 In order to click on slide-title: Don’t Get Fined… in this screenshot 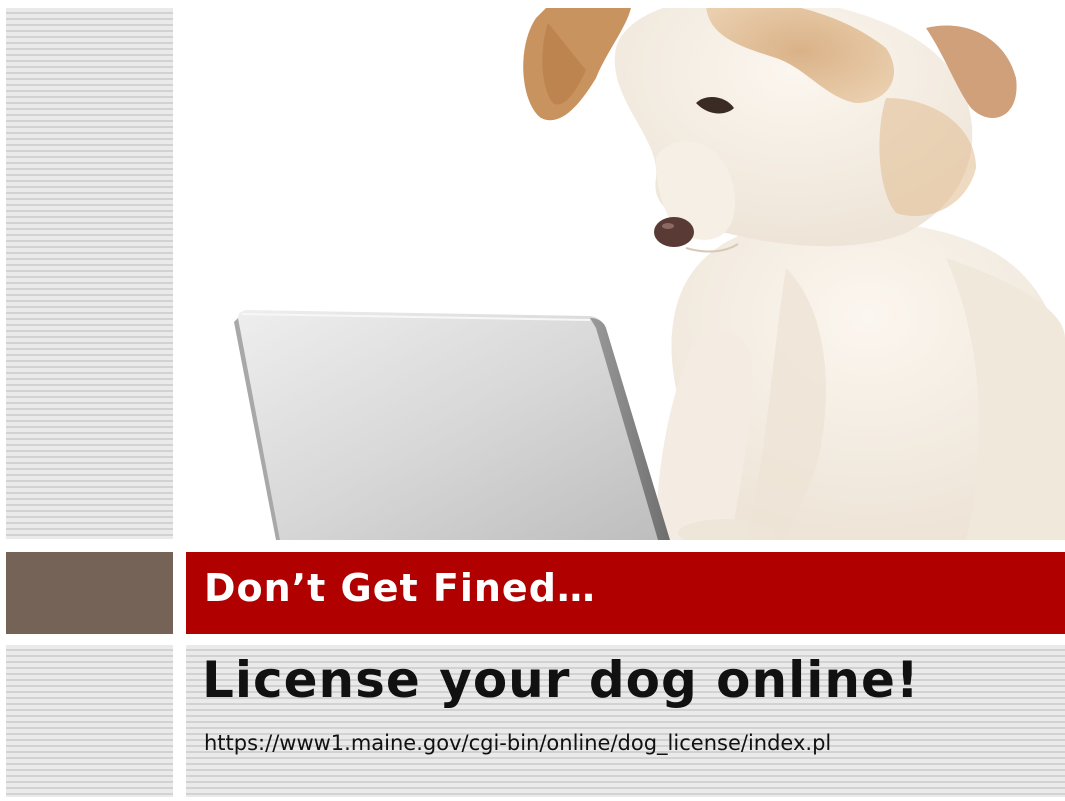, I will do `click(400, 588)`.